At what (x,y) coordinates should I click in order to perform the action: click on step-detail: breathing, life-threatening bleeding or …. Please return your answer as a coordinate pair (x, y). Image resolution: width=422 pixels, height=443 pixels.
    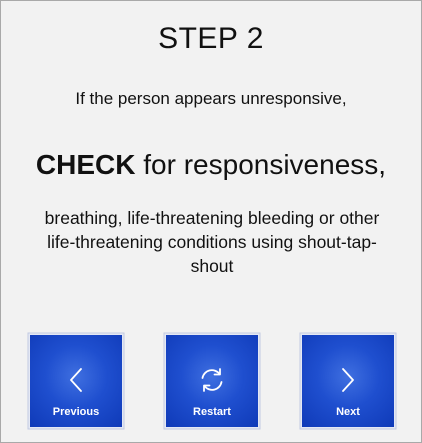
    Looking at the image, I should click on (212, 242).